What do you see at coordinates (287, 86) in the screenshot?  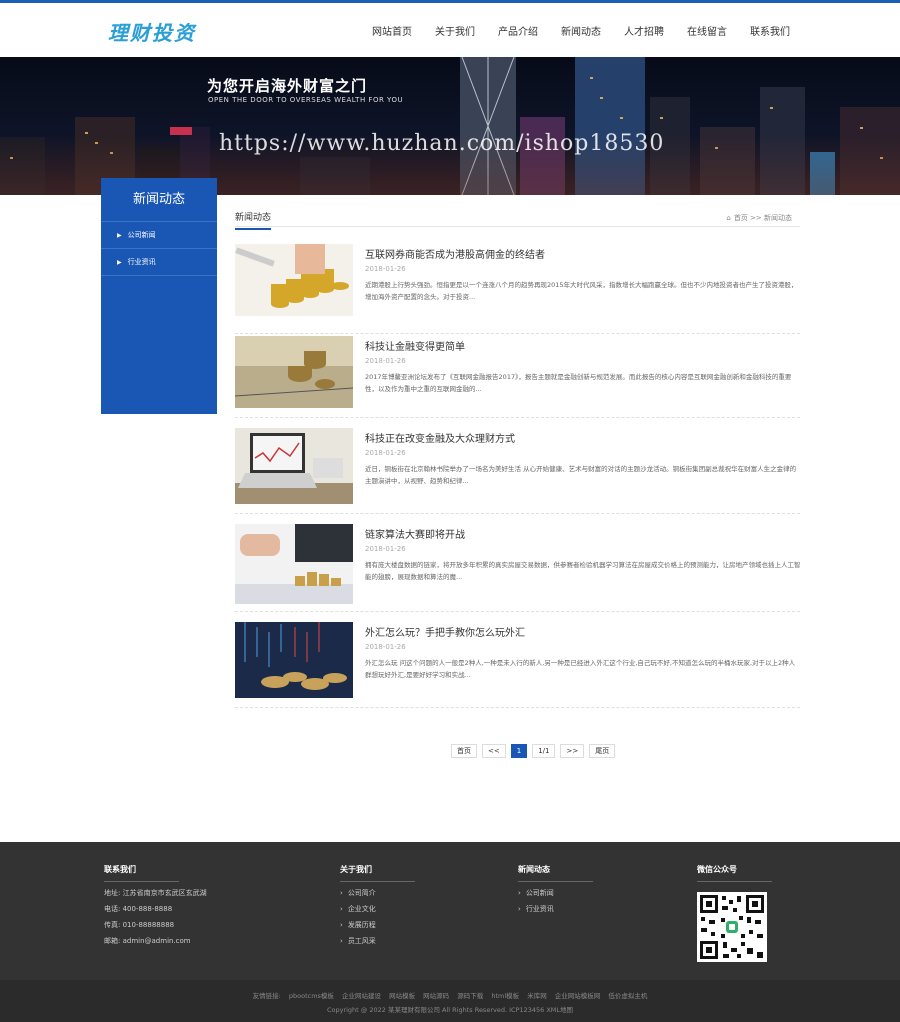 I see `banner-headline: 为您开启海外财富之门` at bounding box center [287, 86].